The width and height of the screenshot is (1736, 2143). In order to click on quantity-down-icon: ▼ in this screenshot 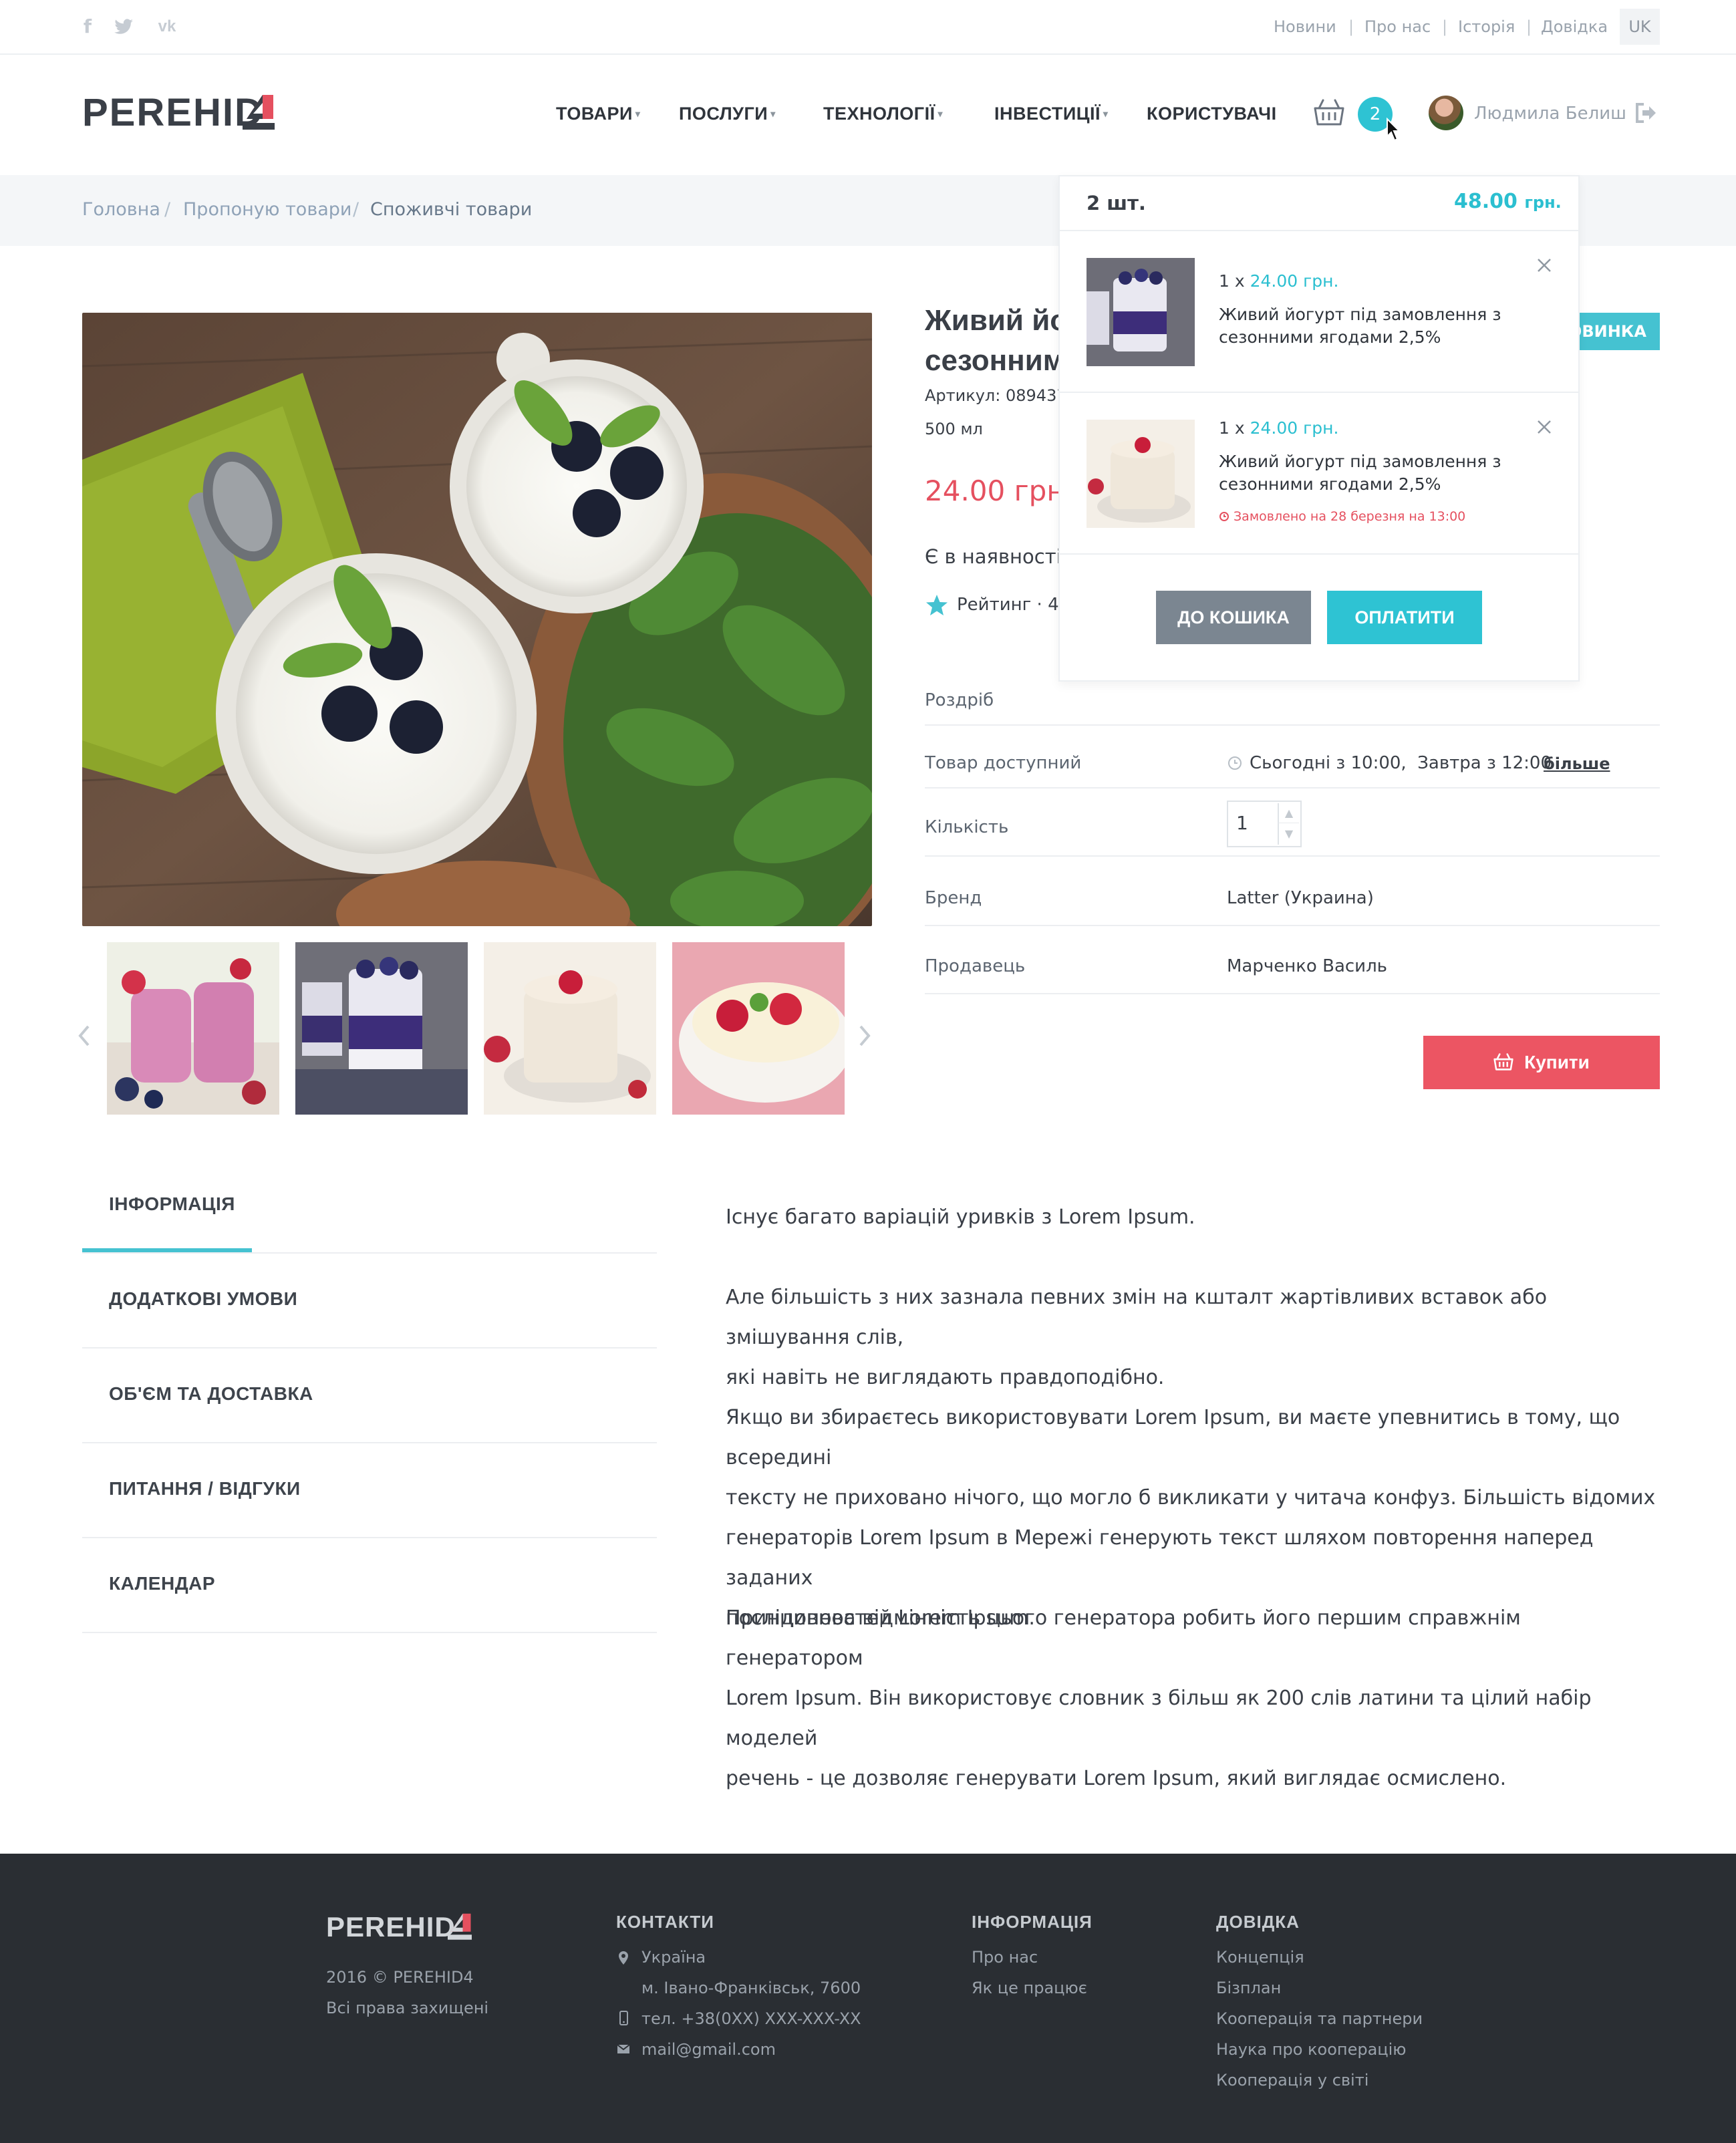, I will do `click(1288, 834)`.